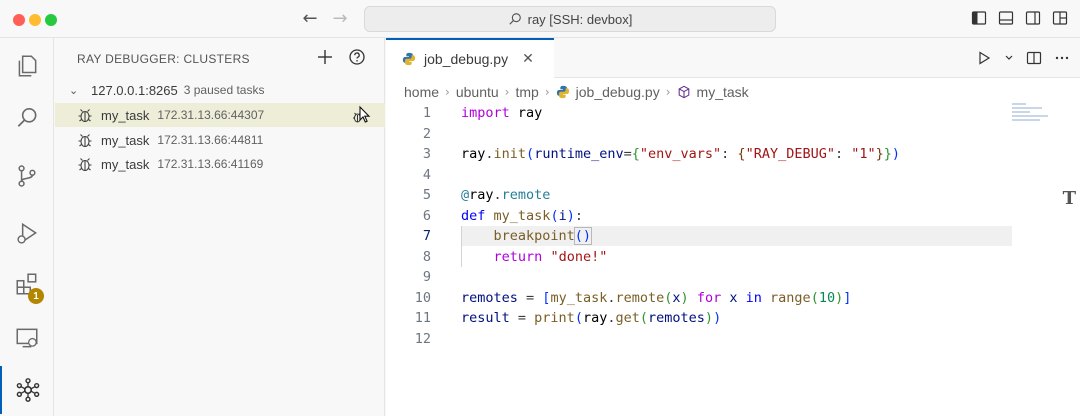 This screenshot has width=1080, height=416. Describe the element at coordinates (35, 20) in the screenshot. I see `minimize-window-button` at that location.